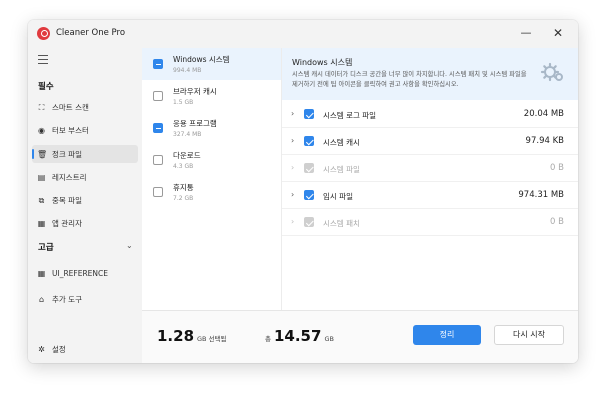 This screenshot has height=400, width=606. What do you see at coordinates (41, 299) in the screenshot?
I see `toolbox-icon: ⌂` at bounding box center [41, 299].